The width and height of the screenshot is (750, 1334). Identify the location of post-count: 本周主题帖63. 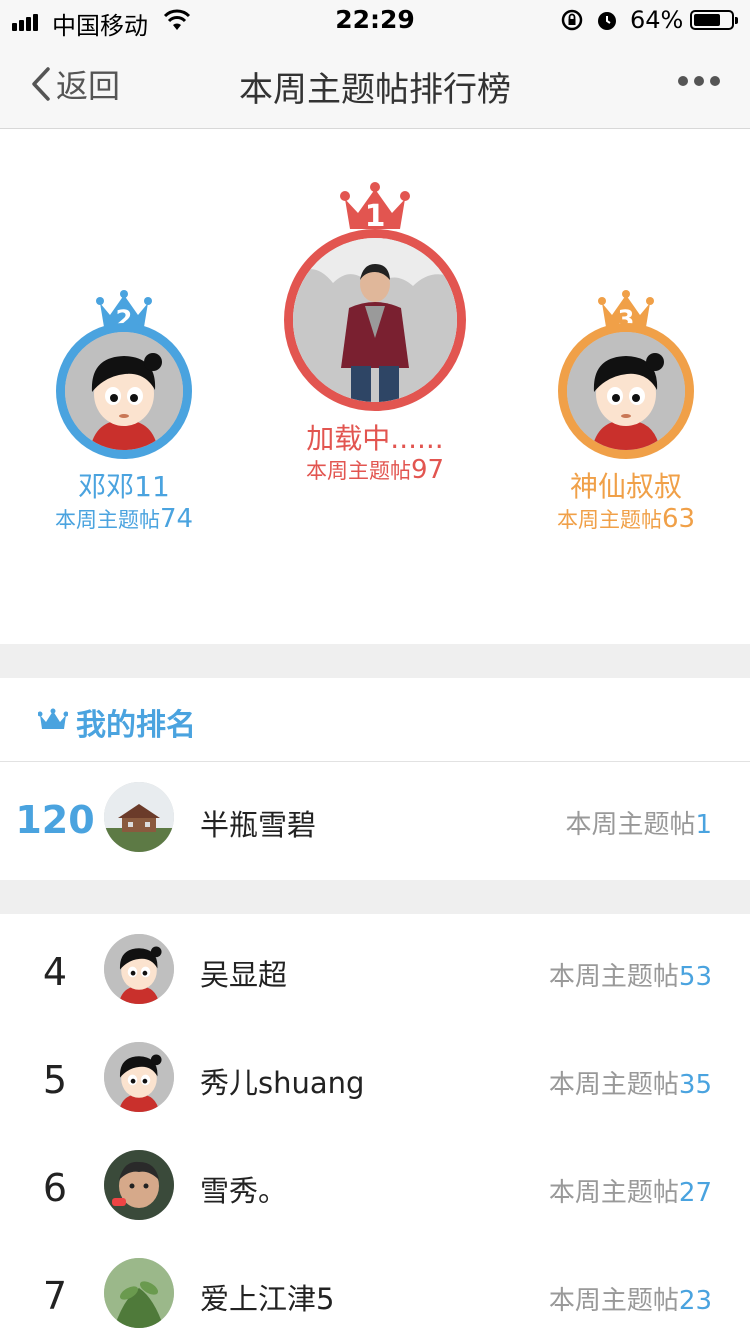
(626, 519).